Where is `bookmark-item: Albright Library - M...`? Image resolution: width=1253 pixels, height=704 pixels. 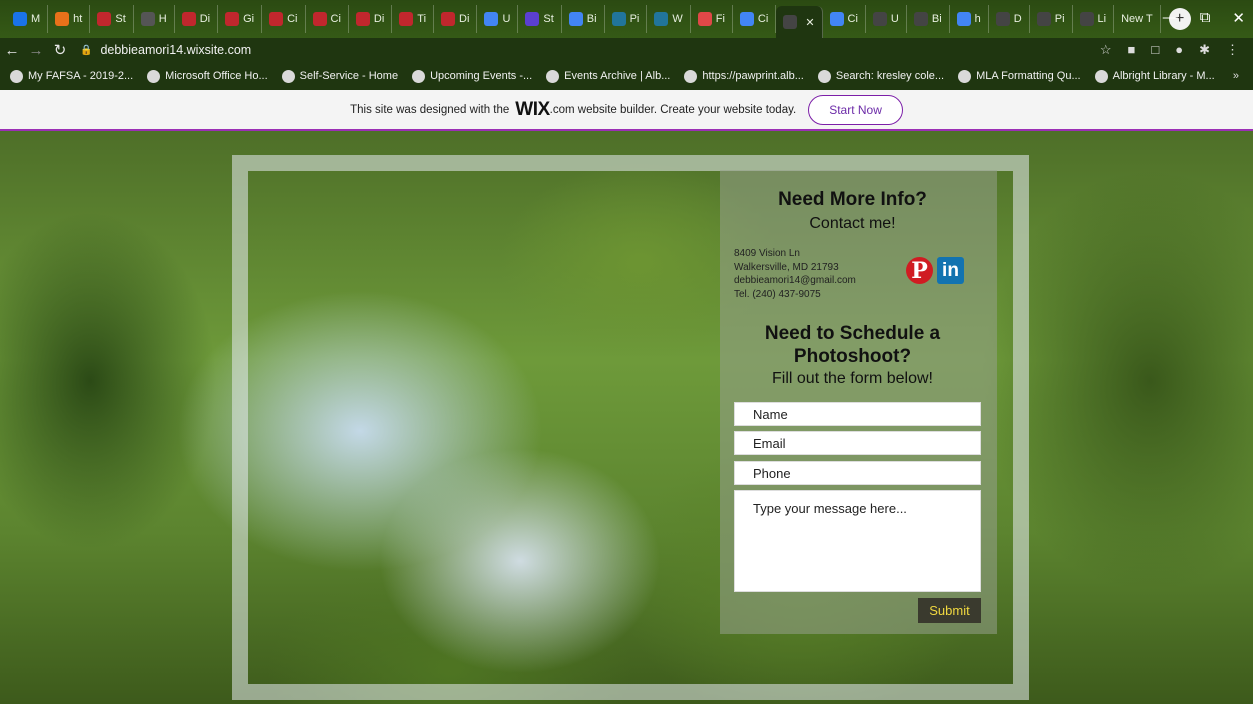
bookmark-item: Albright Library - M... is located at coordinates (1154, 76).